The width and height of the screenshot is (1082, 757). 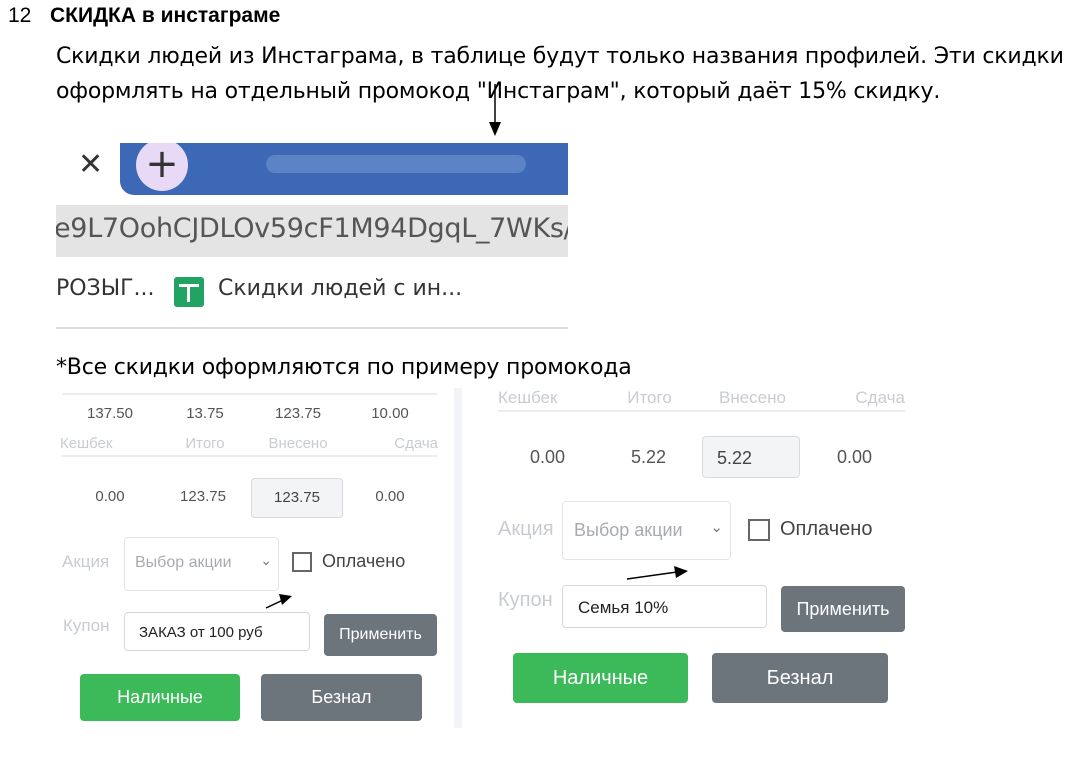 What do you see at coordinates (476, 587) in the screenshot?
I see `coupon-arrows` at bounding box center [476, 587].